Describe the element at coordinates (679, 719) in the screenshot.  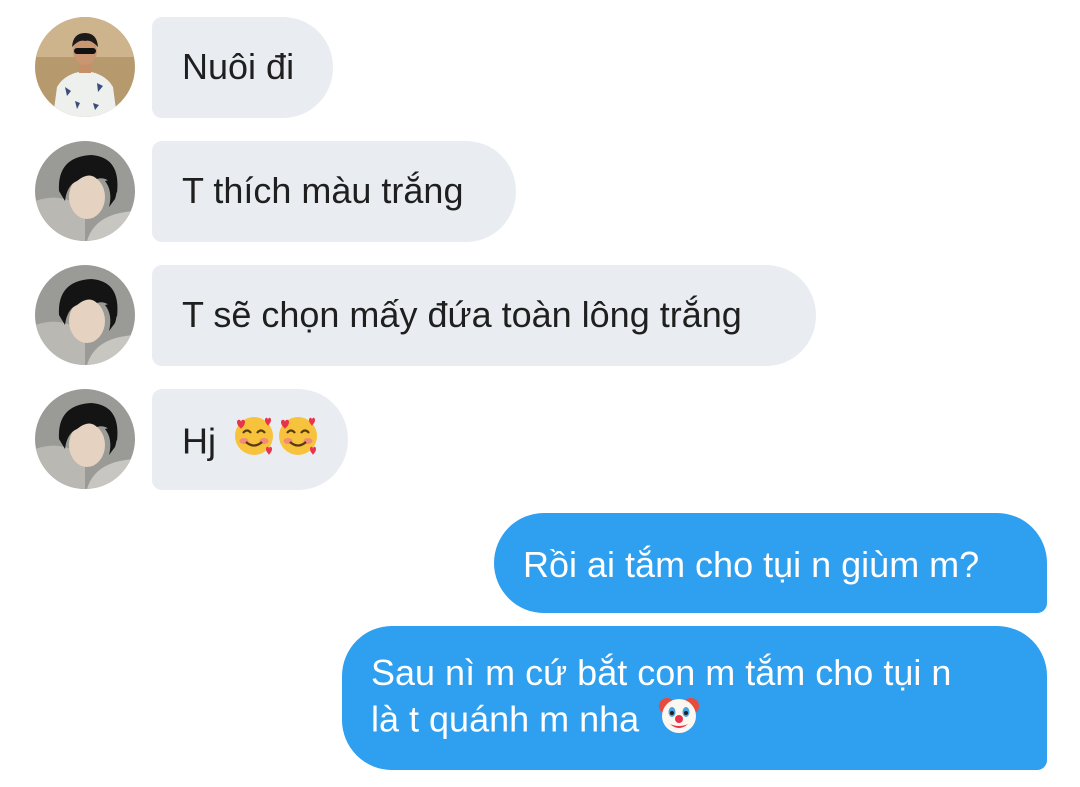
I see `clown-face-emoji` at that location.